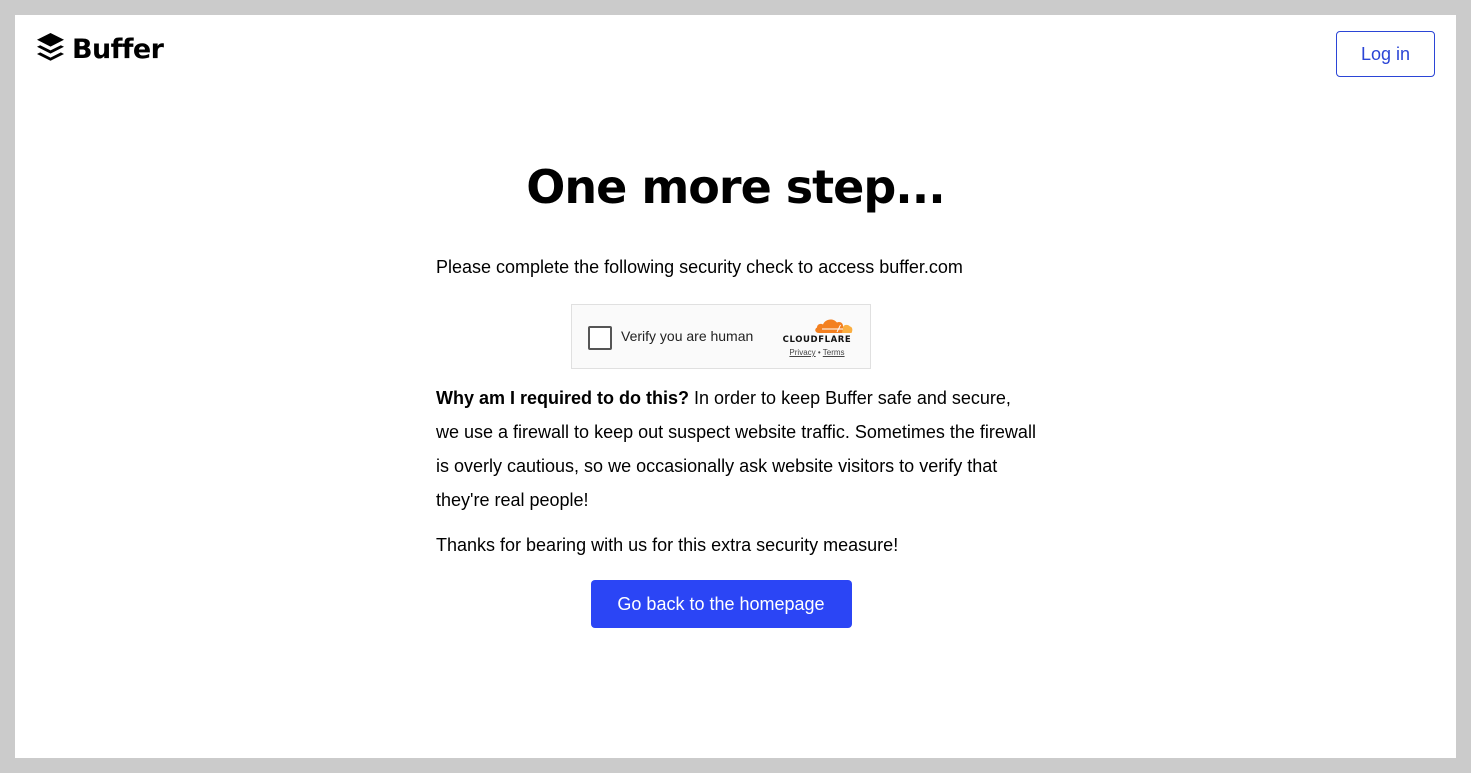  I want to click on cloudflare-wordmark: CLOUDFLARE, so click(817, 340).